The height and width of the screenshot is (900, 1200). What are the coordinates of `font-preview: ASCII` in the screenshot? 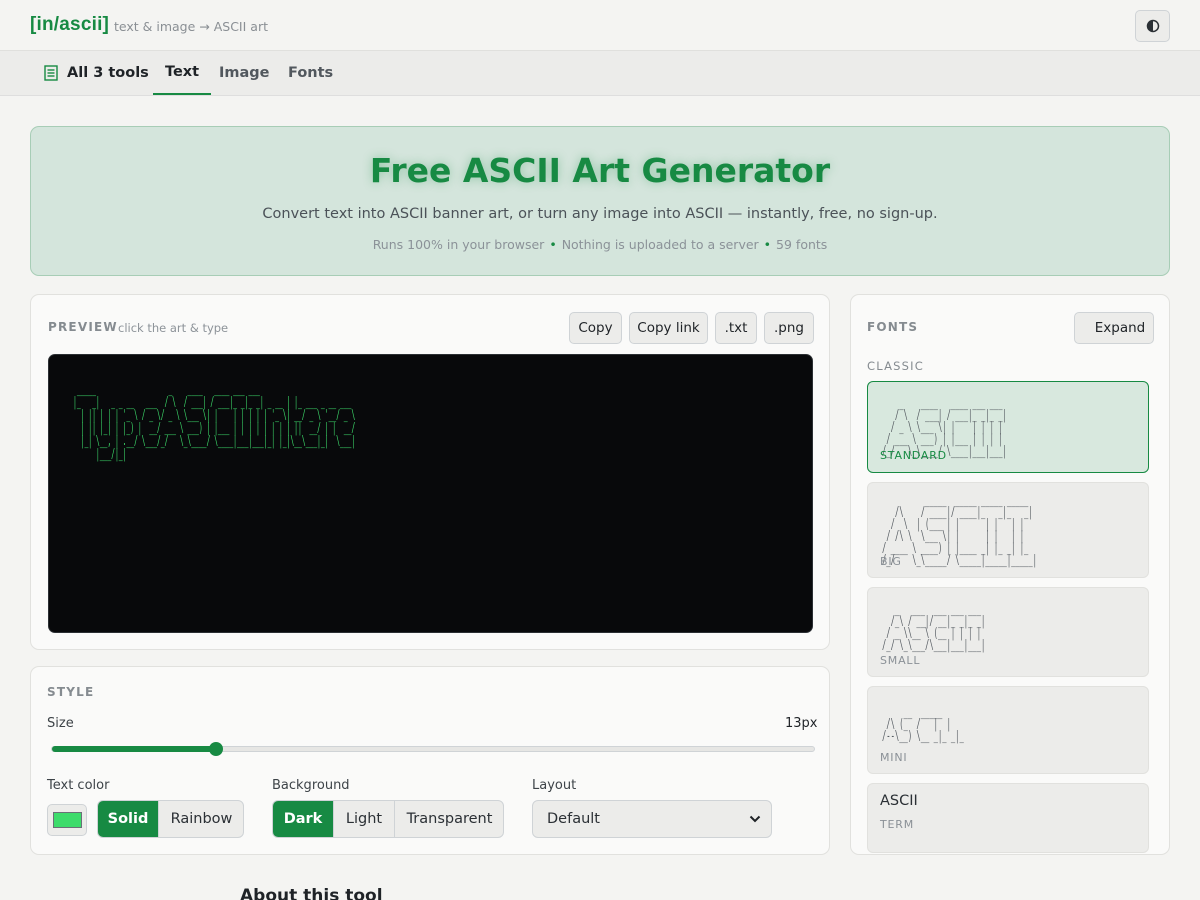 It's located at (899, 801).